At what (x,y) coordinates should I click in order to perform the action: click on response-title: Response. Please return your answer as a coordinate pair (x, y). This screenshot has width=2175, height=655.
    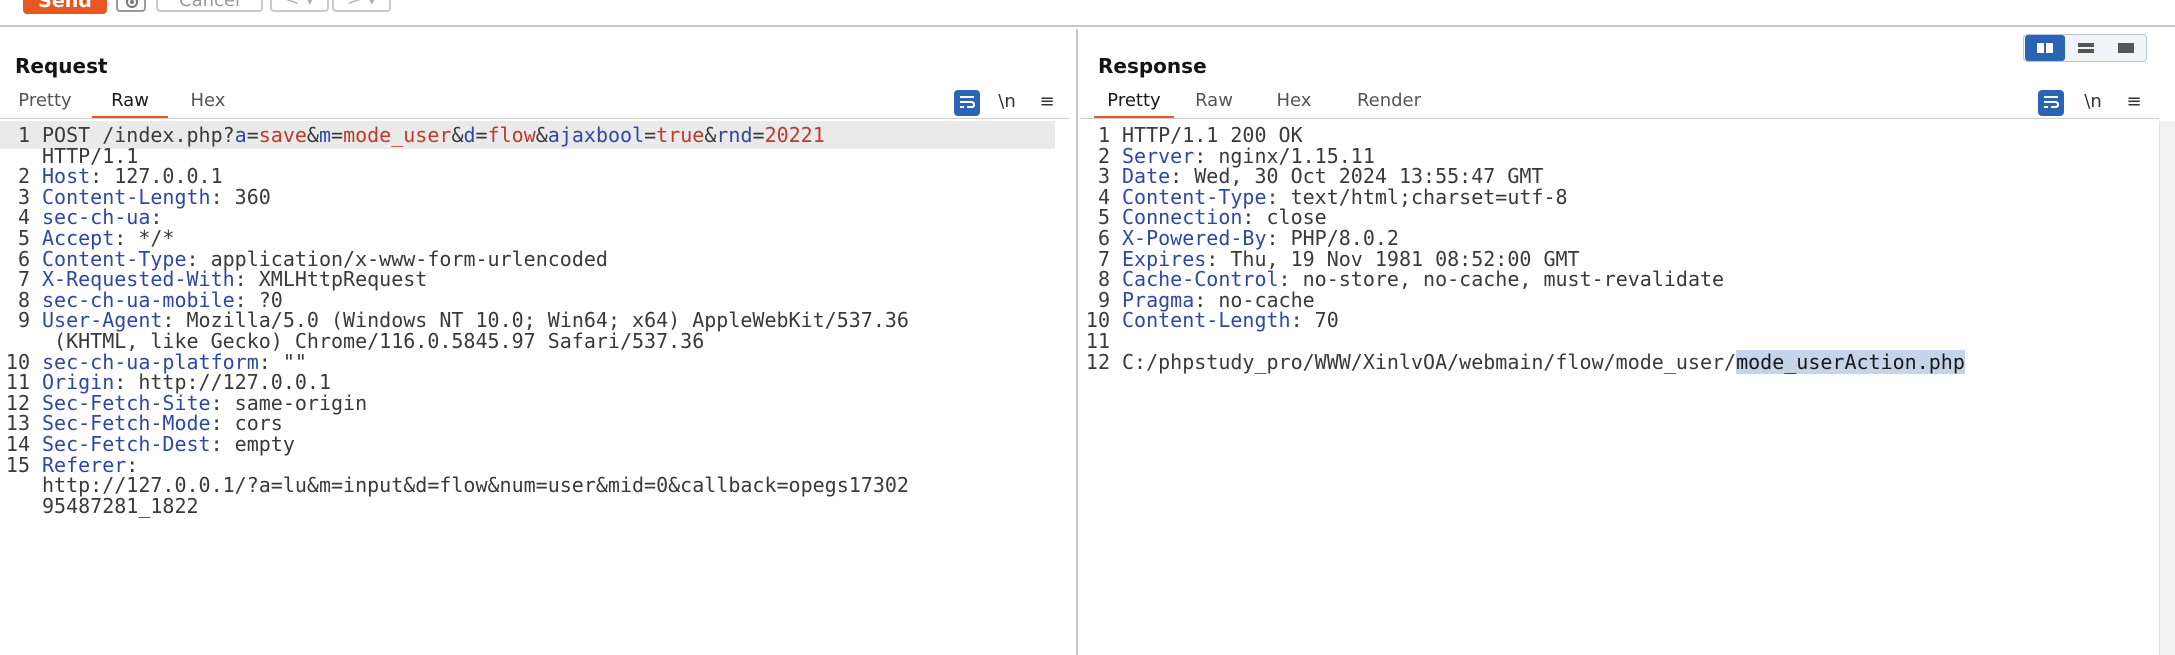
    Looking at the image, I should click on (1152, 66).